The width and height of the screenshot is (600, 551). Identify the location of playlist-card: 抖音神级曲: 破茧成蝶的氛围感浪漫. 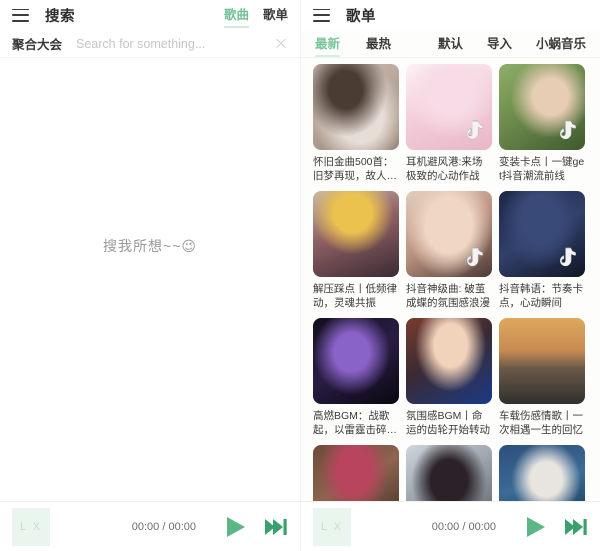
(449, 250).